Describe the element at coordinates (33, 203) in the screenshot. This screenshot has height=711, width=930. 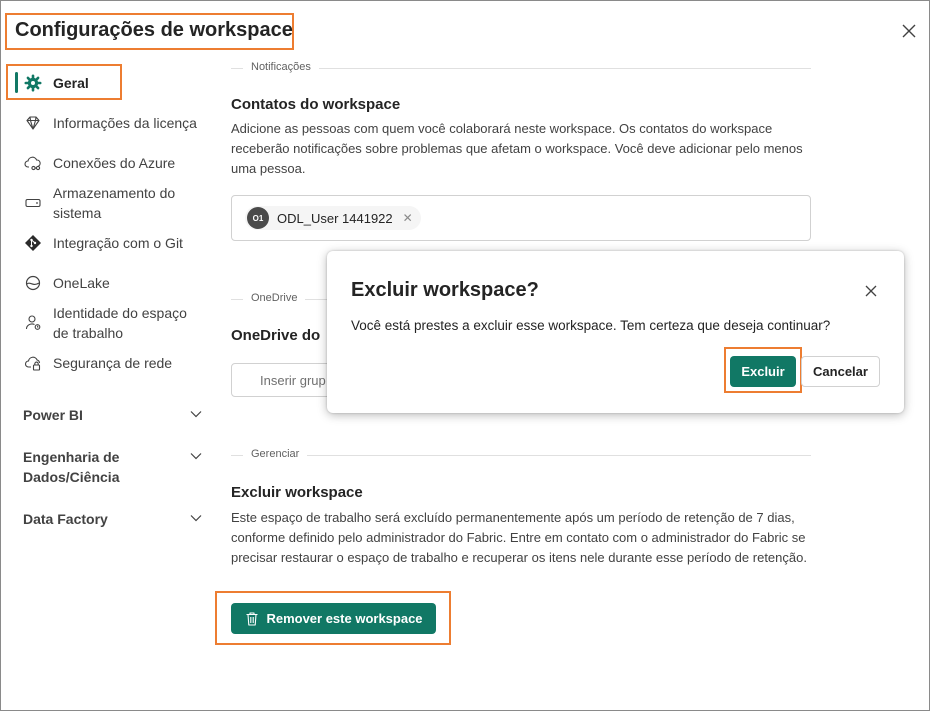
I see `storage-icon` at that location.